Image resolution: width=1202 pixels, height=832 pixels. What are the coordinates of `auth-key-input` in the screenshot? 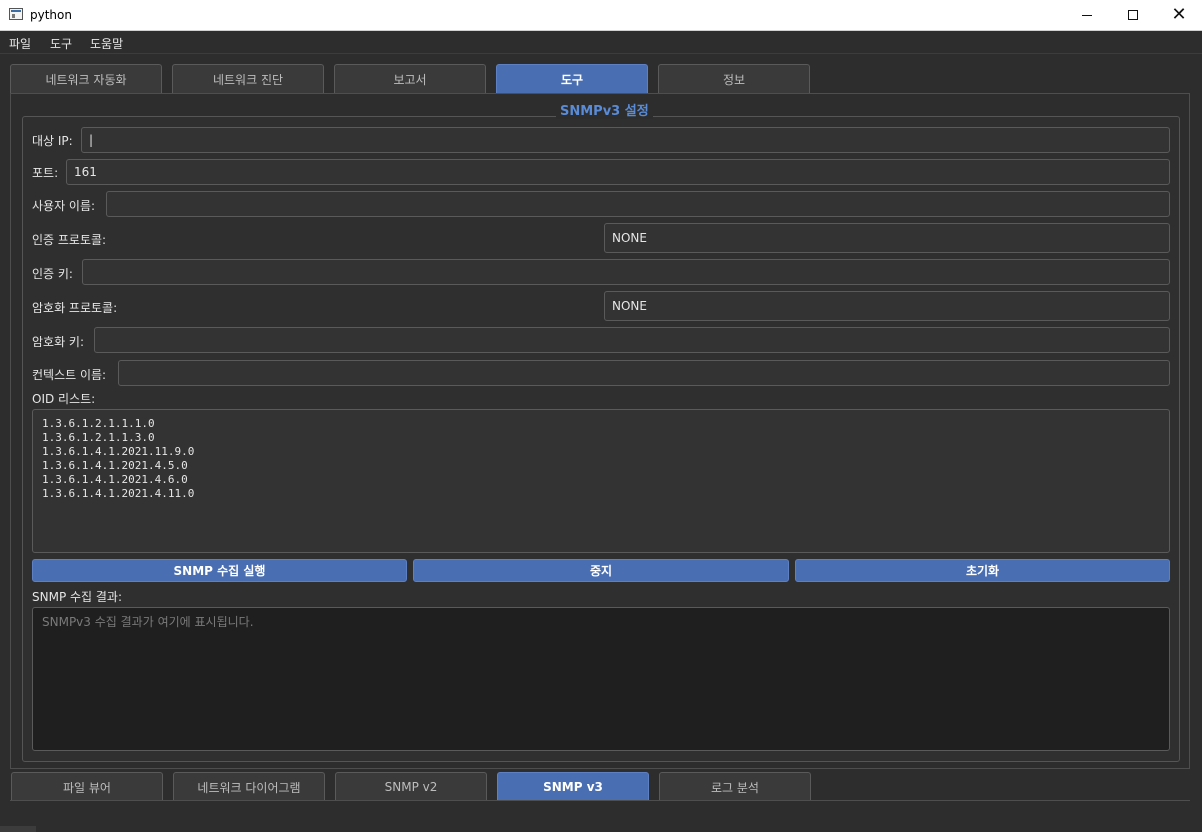 It's located at (626, 272).